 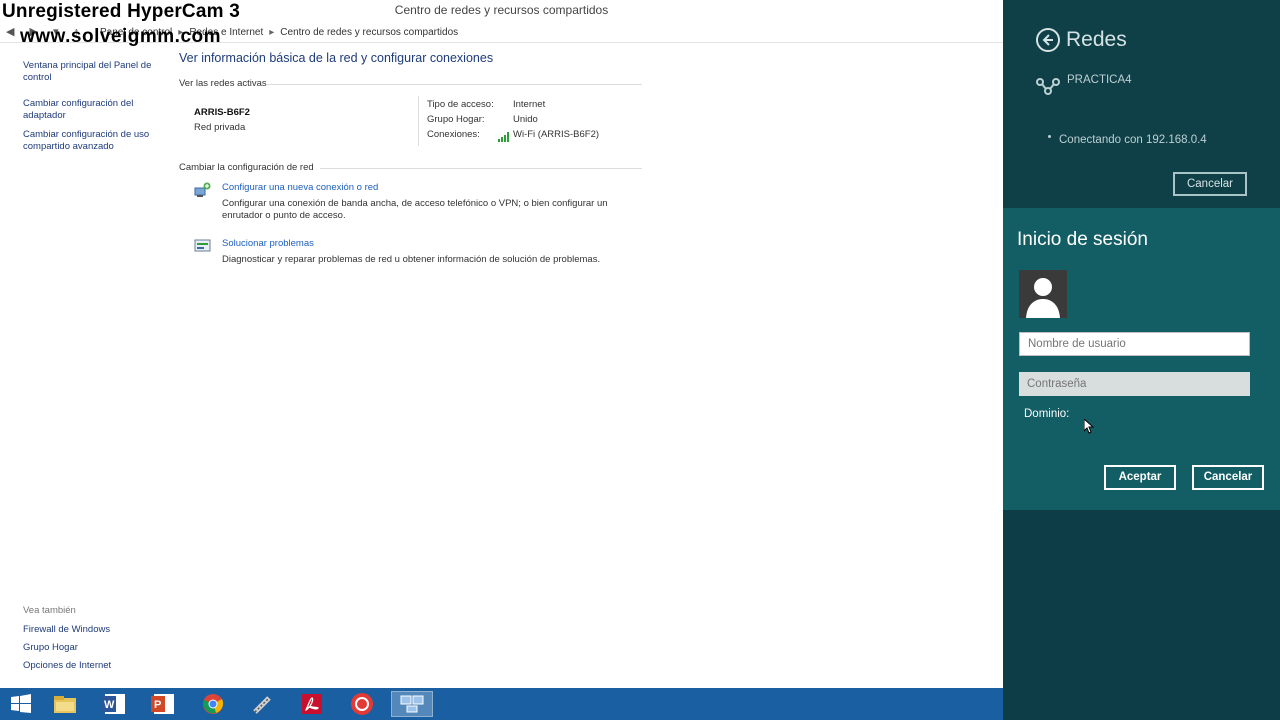 I want to click on active-networks-label: Ver las redes activas, so click(x=223, y=83).